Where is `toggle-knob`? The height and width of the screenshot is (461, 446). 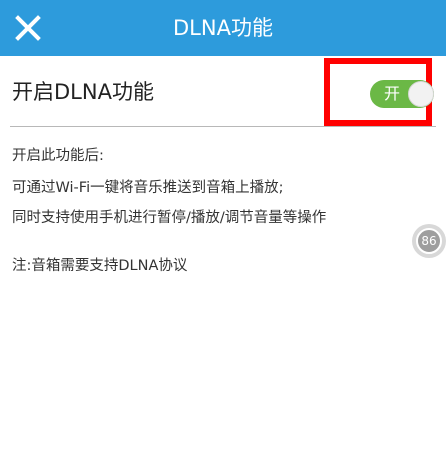
toggle-knob is located at coordinates (421, 94).